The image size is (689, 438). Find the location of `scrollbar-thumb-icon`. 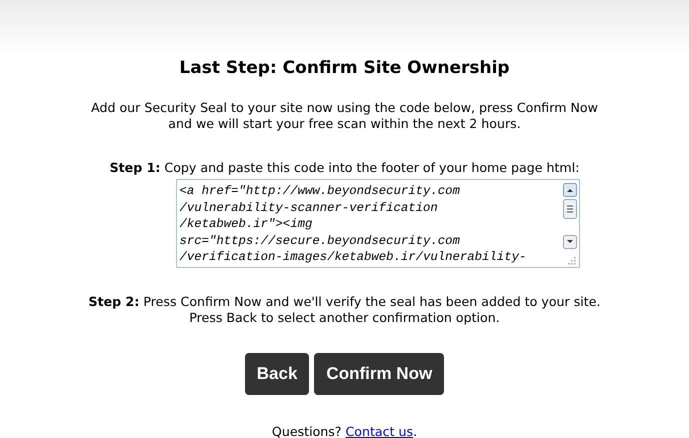

scrollbar-thumb-icon is located at coordinates (570, 209).